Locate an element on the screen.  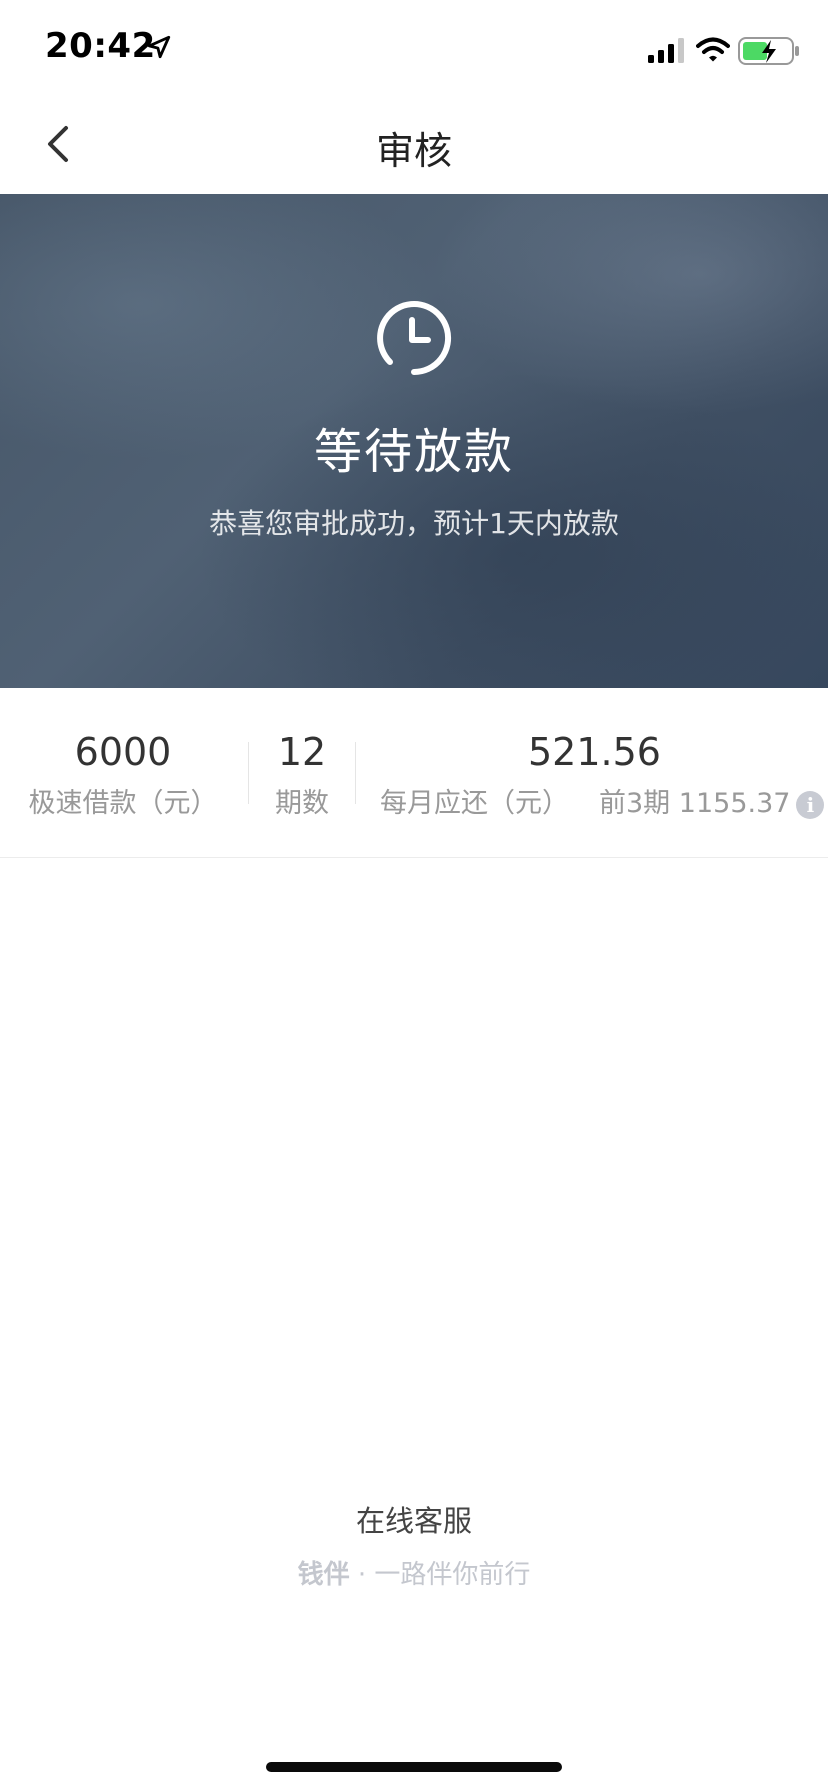
monthly-payment-value: 521.56 is located at coordinates (594, 752).